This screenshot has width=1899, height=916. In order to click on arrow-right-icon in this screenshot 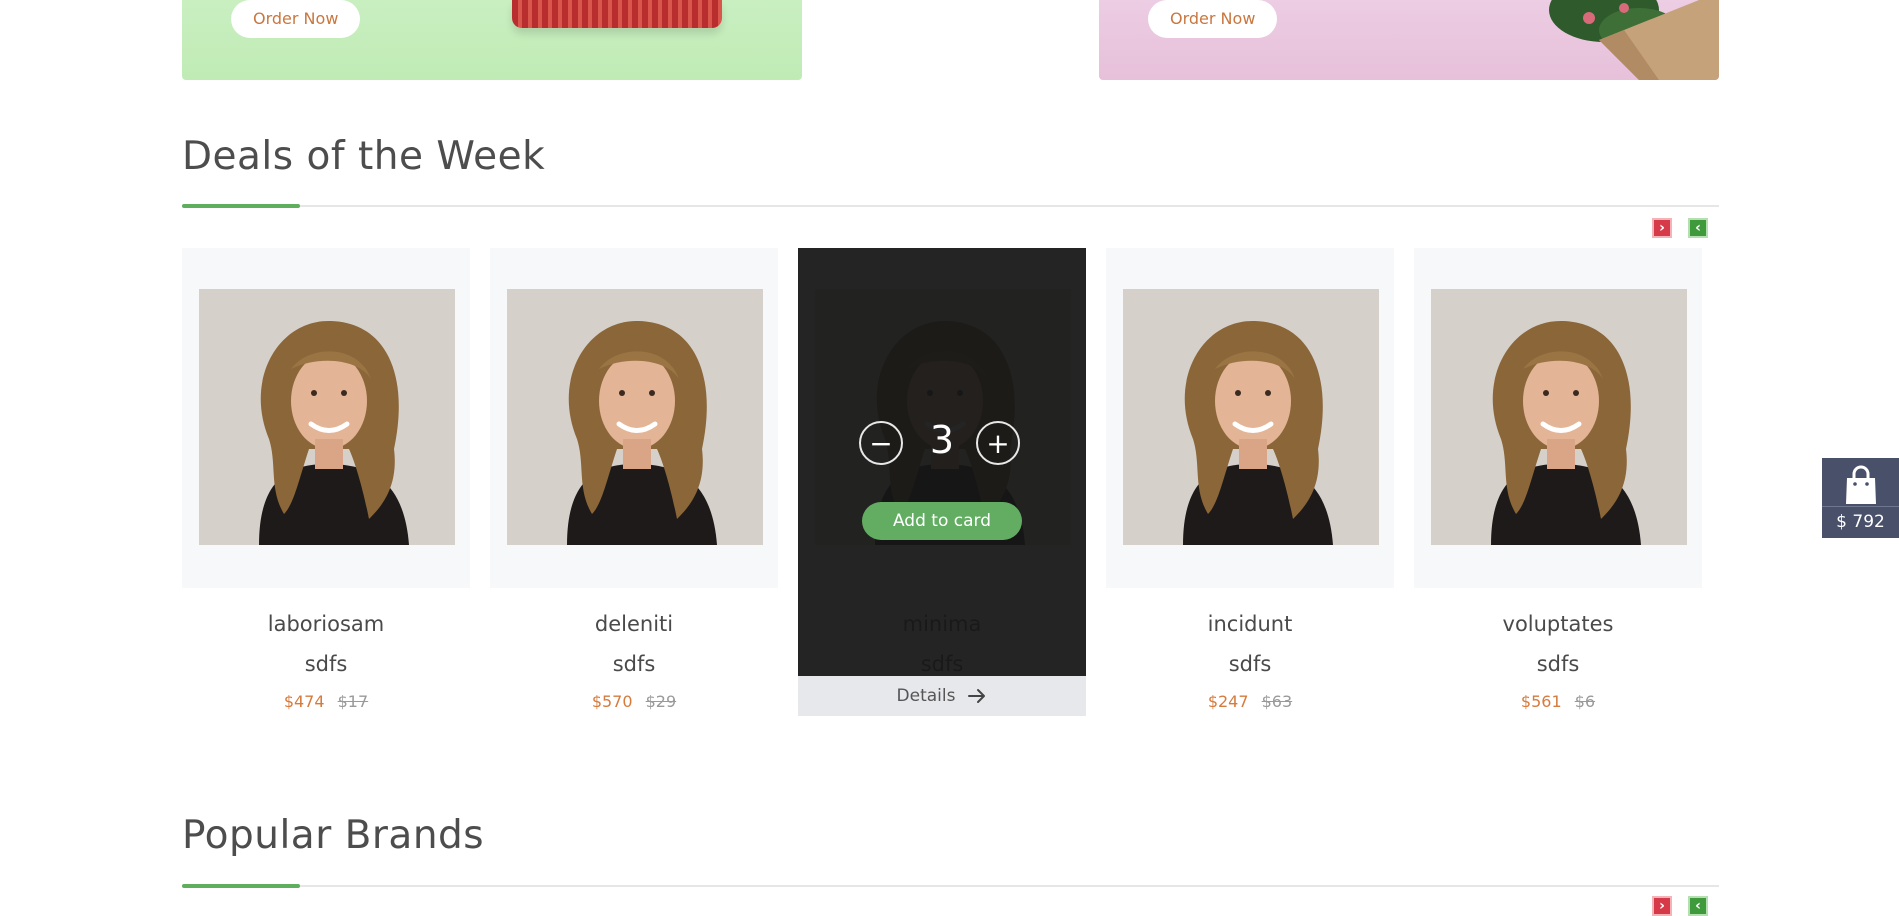, I will do `click(977, 696)`.